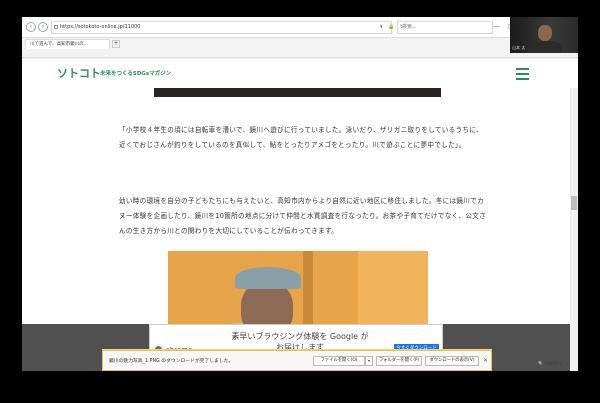  I want to click on open-file-button: ファイルを開く(O), so click(339, 361).